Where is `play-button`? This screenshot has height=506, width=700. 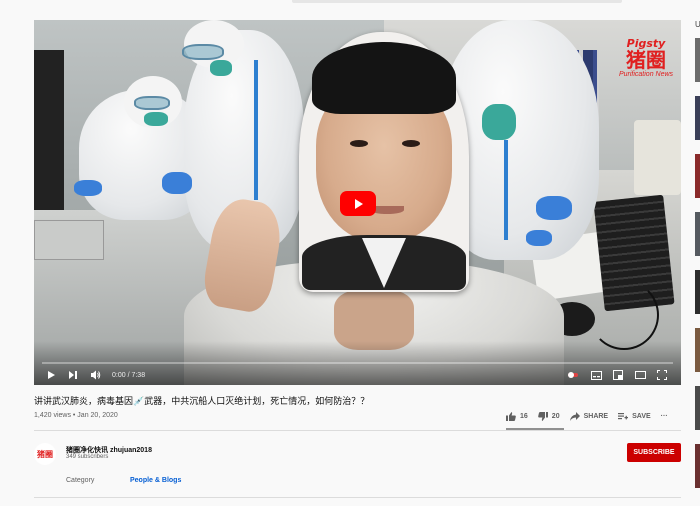 play-button is located at coordinates (51, 375).